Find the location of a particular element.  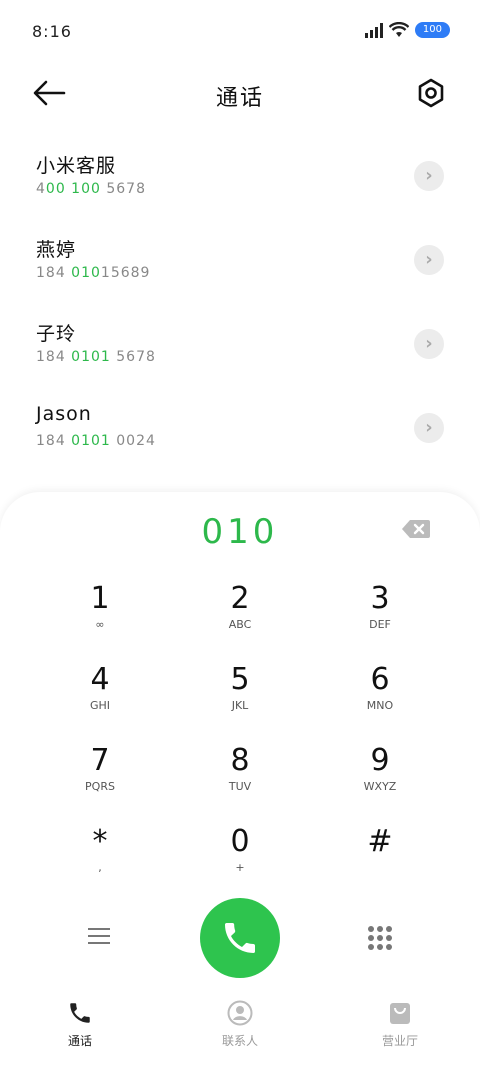

key-8: 8 TUV is located at coordinates (240, 784).